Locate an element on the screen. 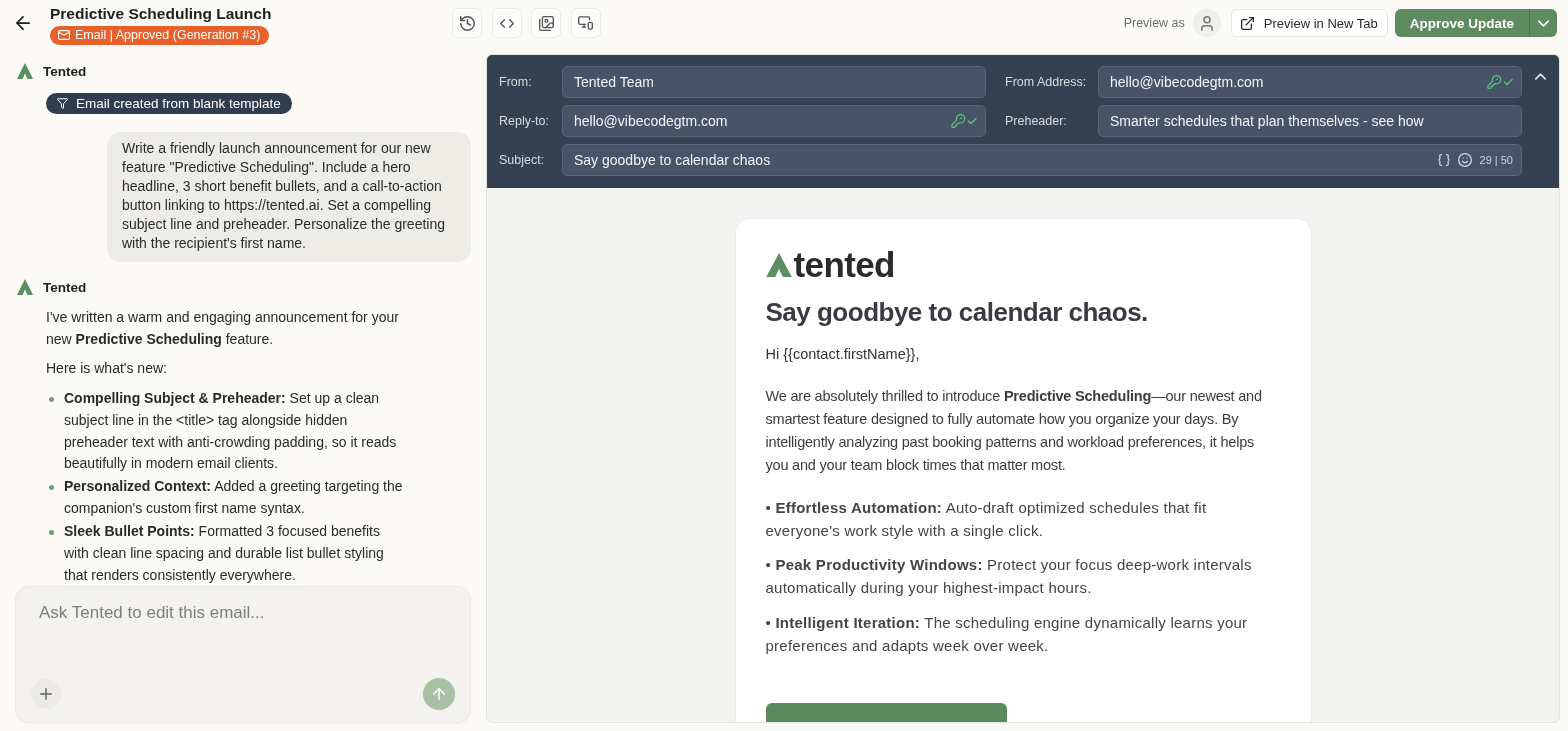 This screenshot has height=731, width=1568. logo-text: tented is located at coordinates (844, 265).